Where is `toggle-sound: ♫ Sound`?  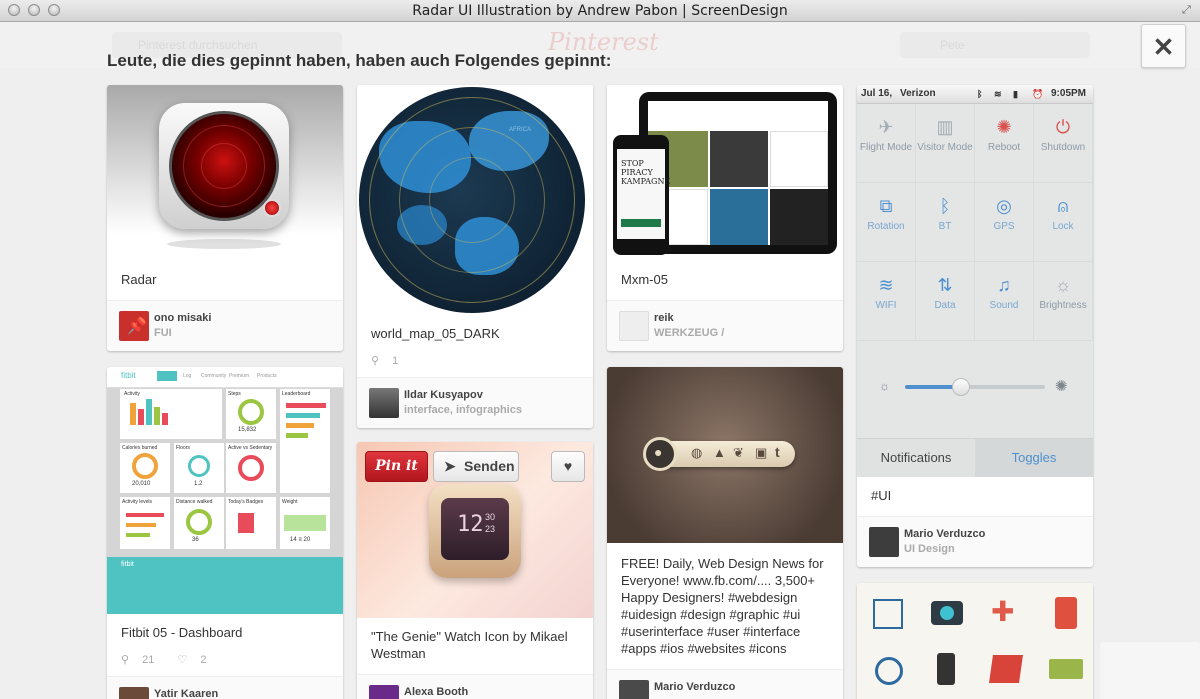 toggle-sound: ♫ Sound is located at coordinates (1004, 301).